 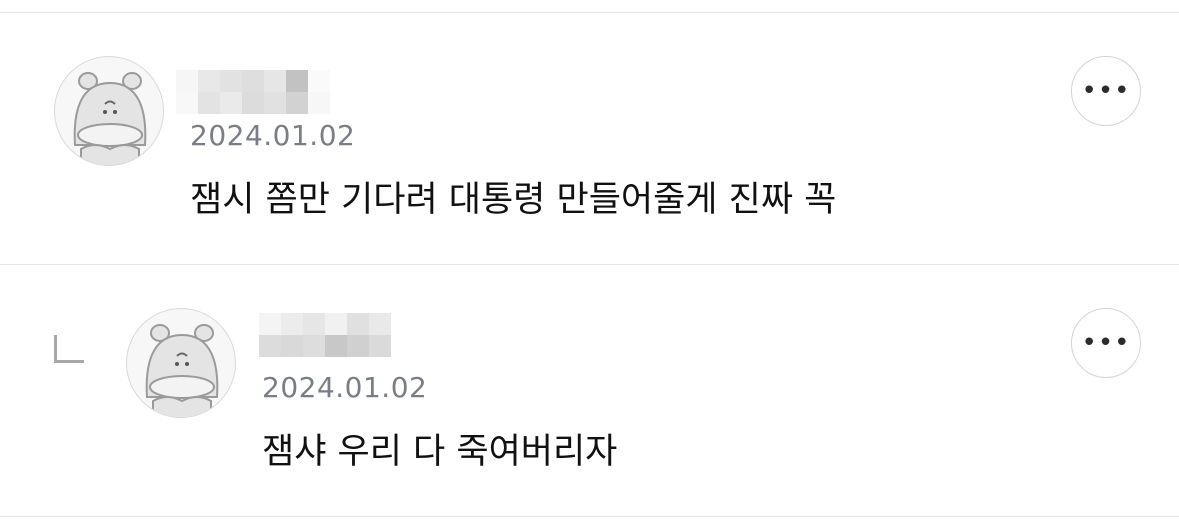 What do you see at coordinates (589, 516) in the screenshot?
I see `bottom-divider` at bounding box center [589, 516].